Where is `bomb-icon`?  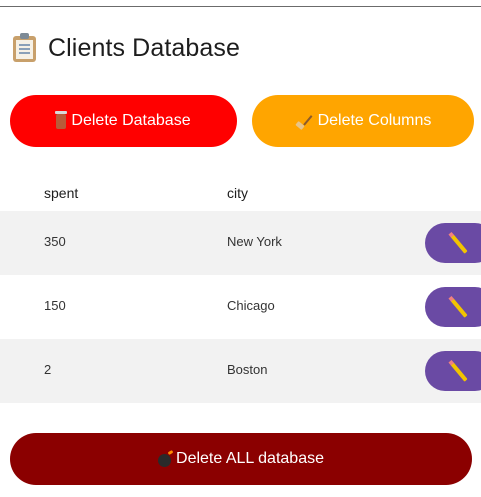 bomb-icon is located at coordinates (165, 460).